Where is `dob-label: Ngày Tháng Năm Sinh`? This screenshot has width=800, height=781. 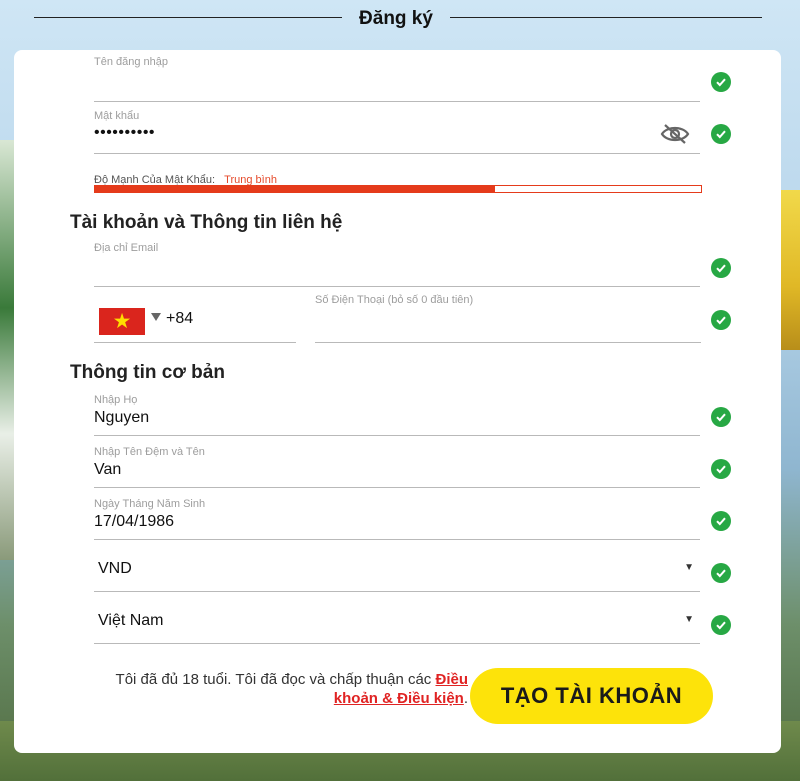 dob-label: Ngày Tháng Năm Sinh is located at coordinates (150, 504).